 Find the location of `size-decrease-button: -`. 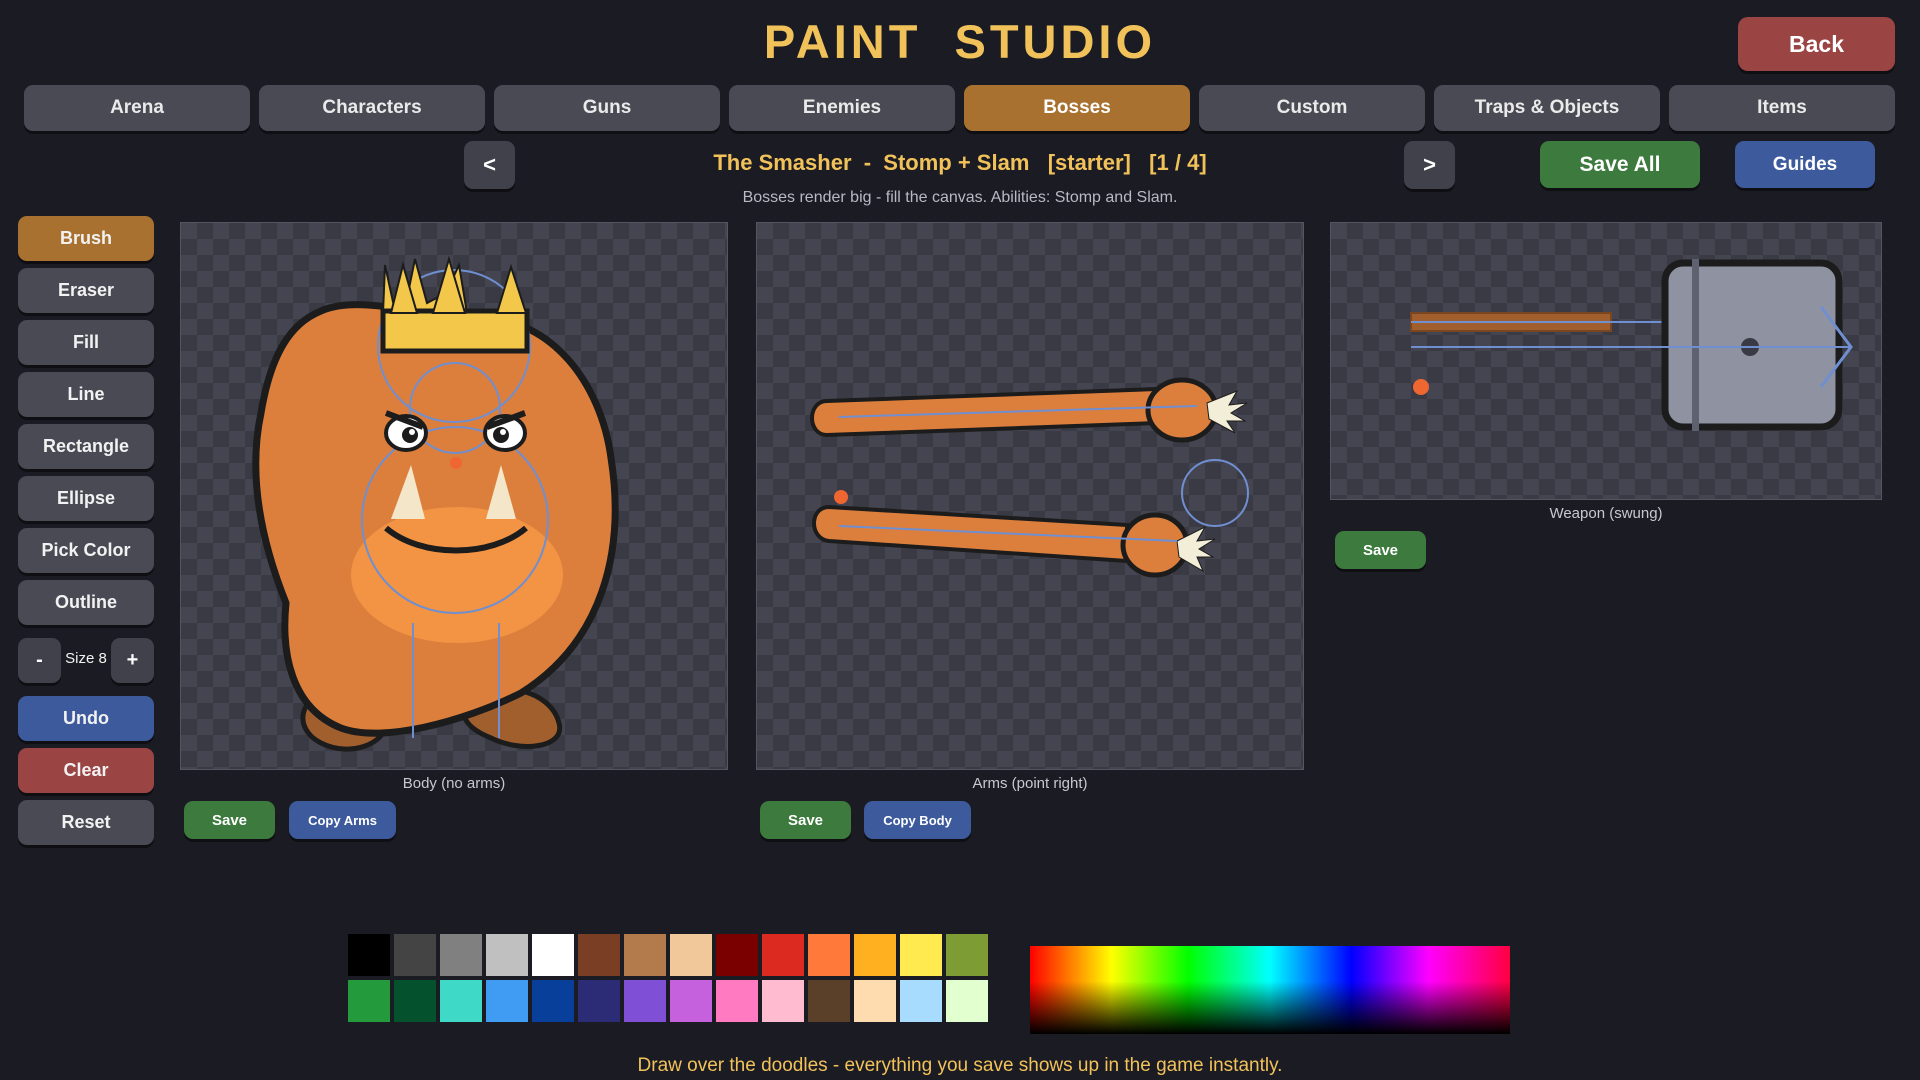

size-decrease-button: - is located at coordinates (39, 660).